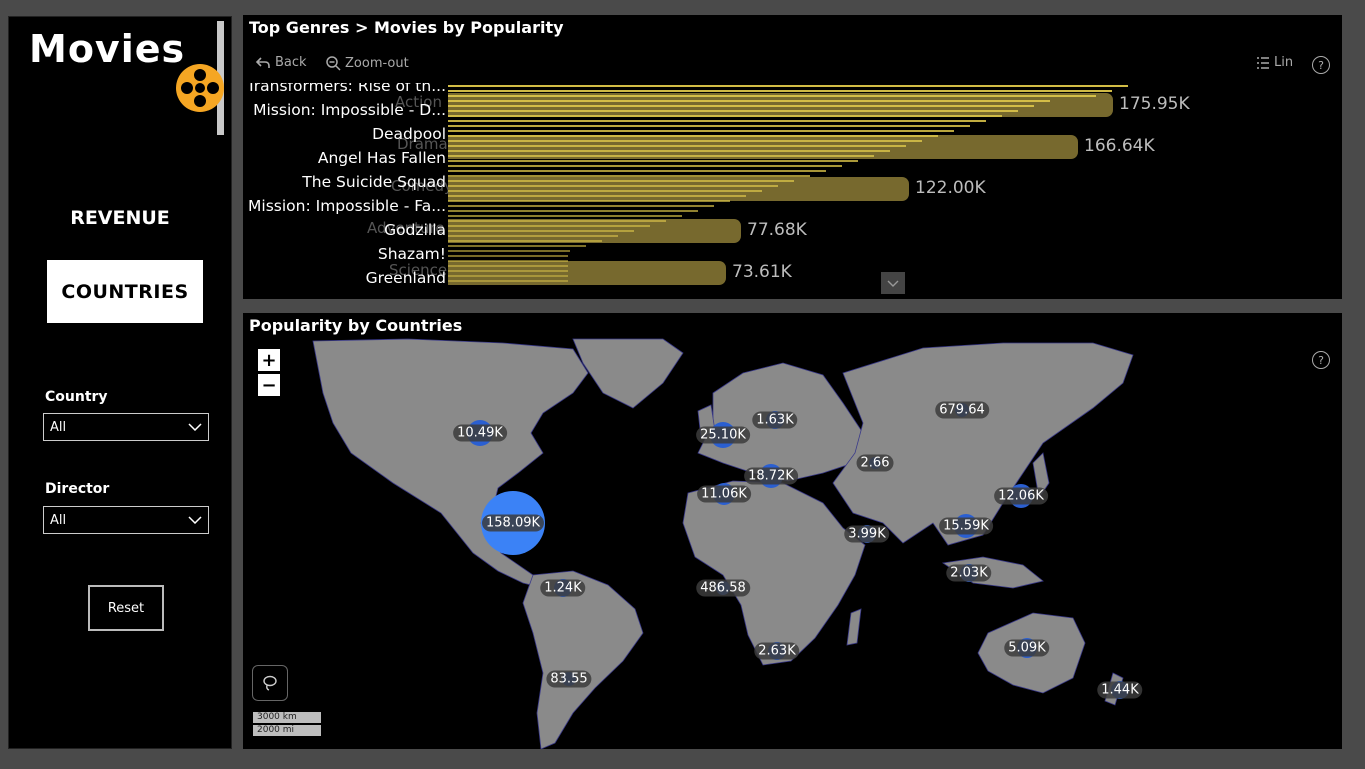  What do you see at coordinates (563, 588) in the screenshot?
I see `map-bubble-label: 1.24K` at bounding box center [563, 588].